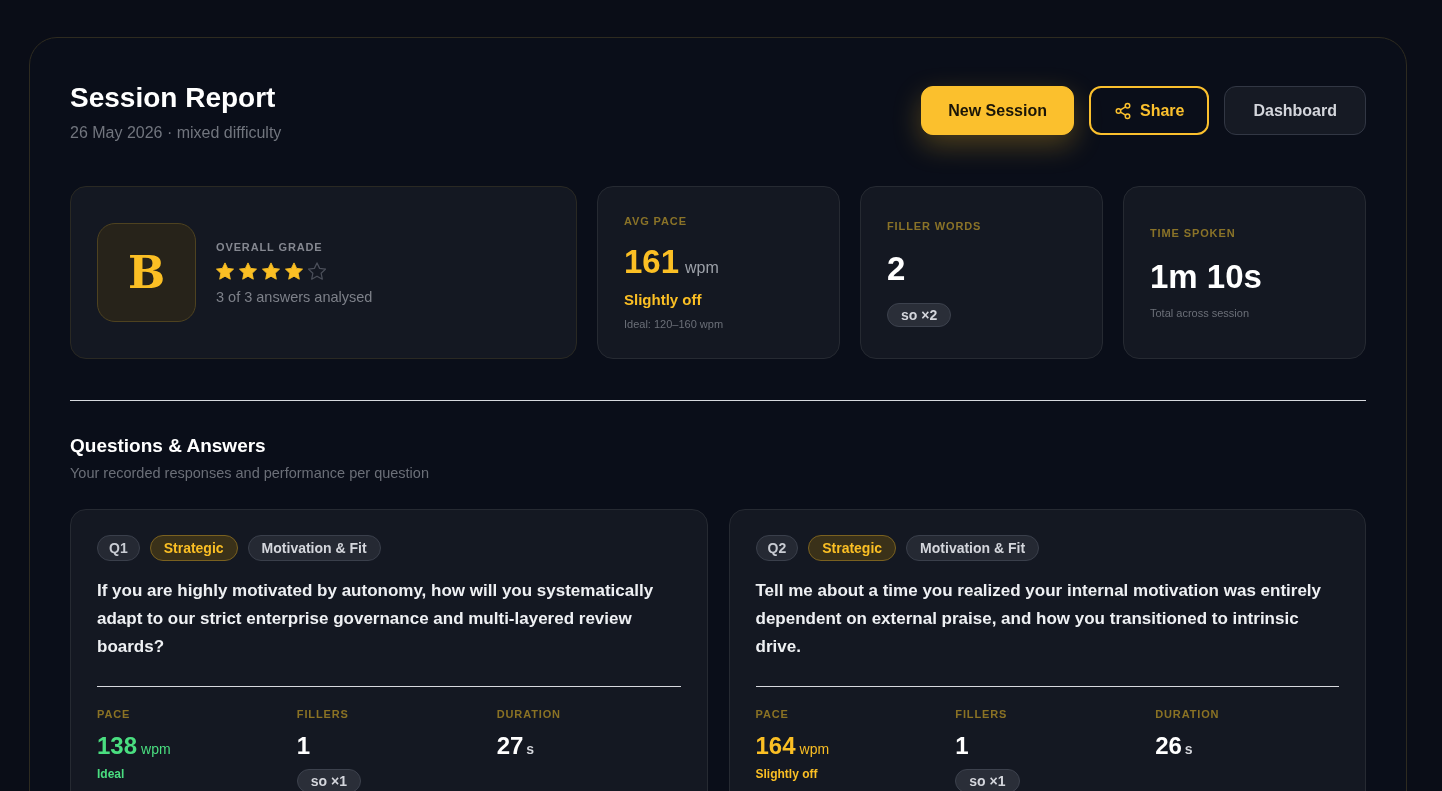 This screenshot has height=791, width=1442. Describe the element at coordinates (777, 548) in the screenshot. I see `question-number-tag: Q2` at that location.